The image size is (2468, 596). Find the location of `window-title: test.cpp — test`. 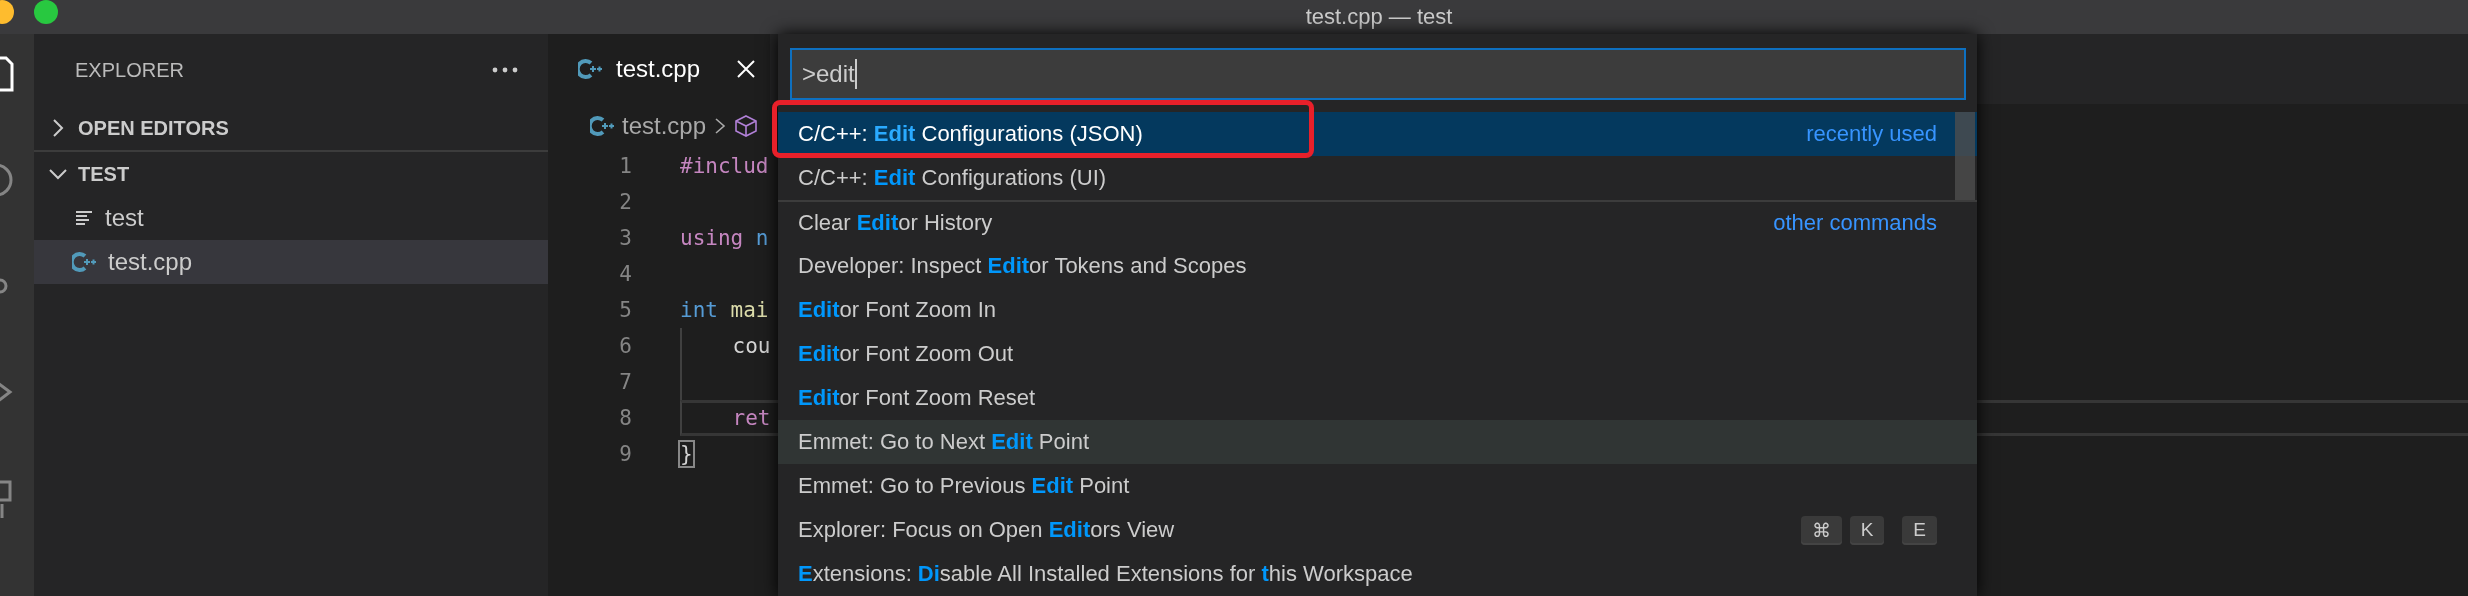

window-title: test.cpp — test is located at coordinates (1379, 17).